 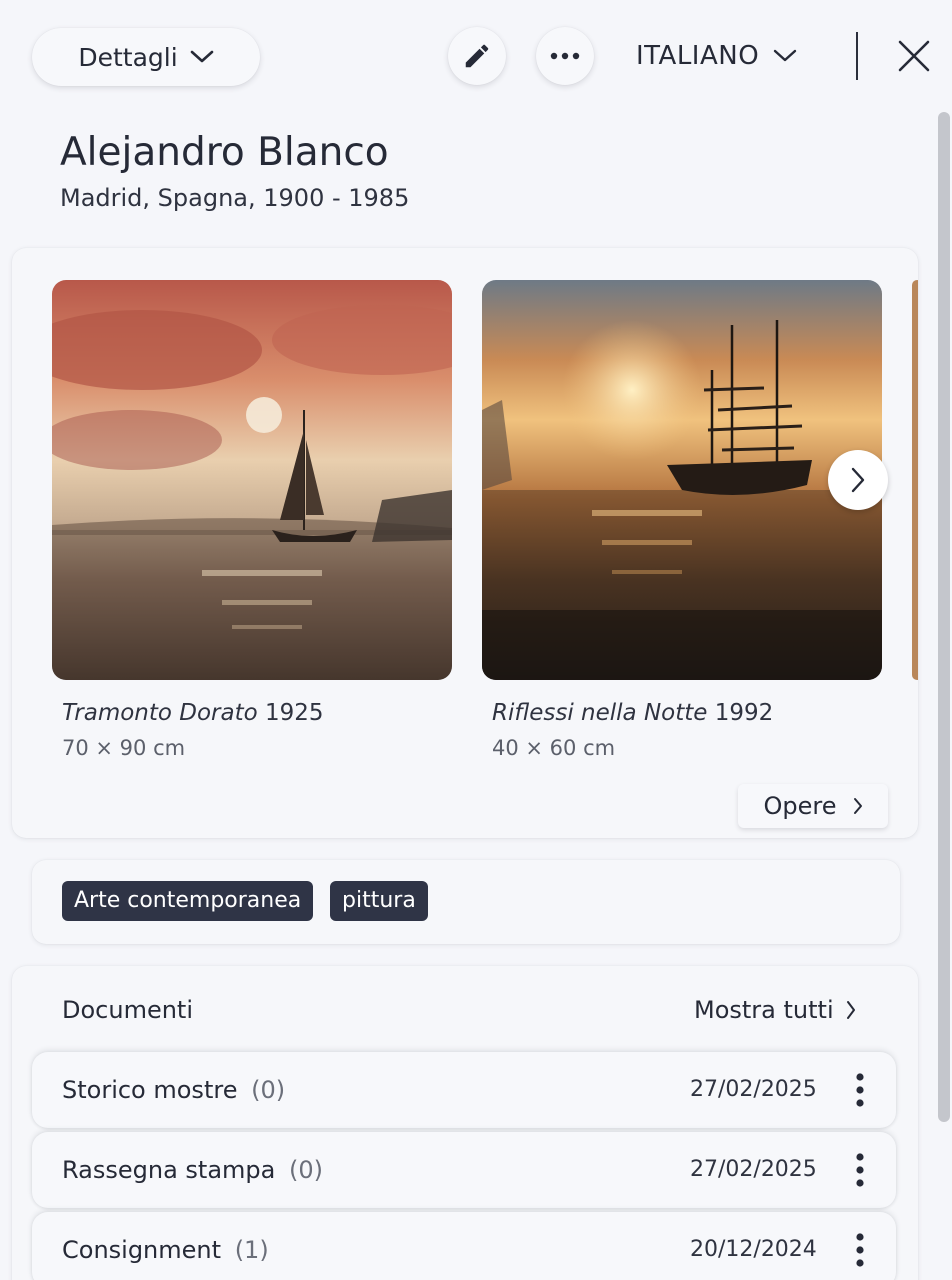 What do you see at coordinates (150, 1090) in the screenshot?
I see `document-name-label: Storico mostre` at bounding box center [150, 1090].